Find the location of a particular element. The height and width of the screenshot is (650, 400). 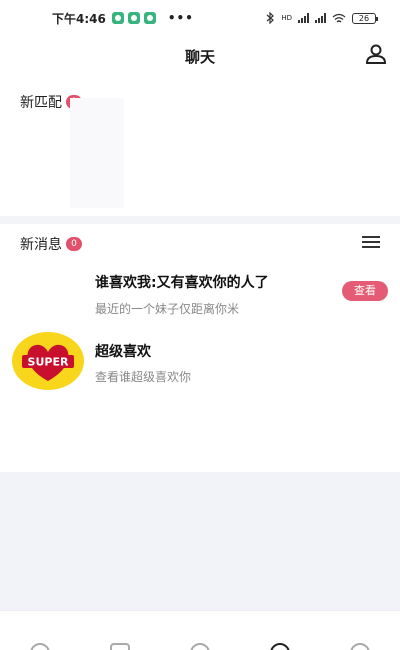

page-title: 聊天 is located at coordinates (199, 57).